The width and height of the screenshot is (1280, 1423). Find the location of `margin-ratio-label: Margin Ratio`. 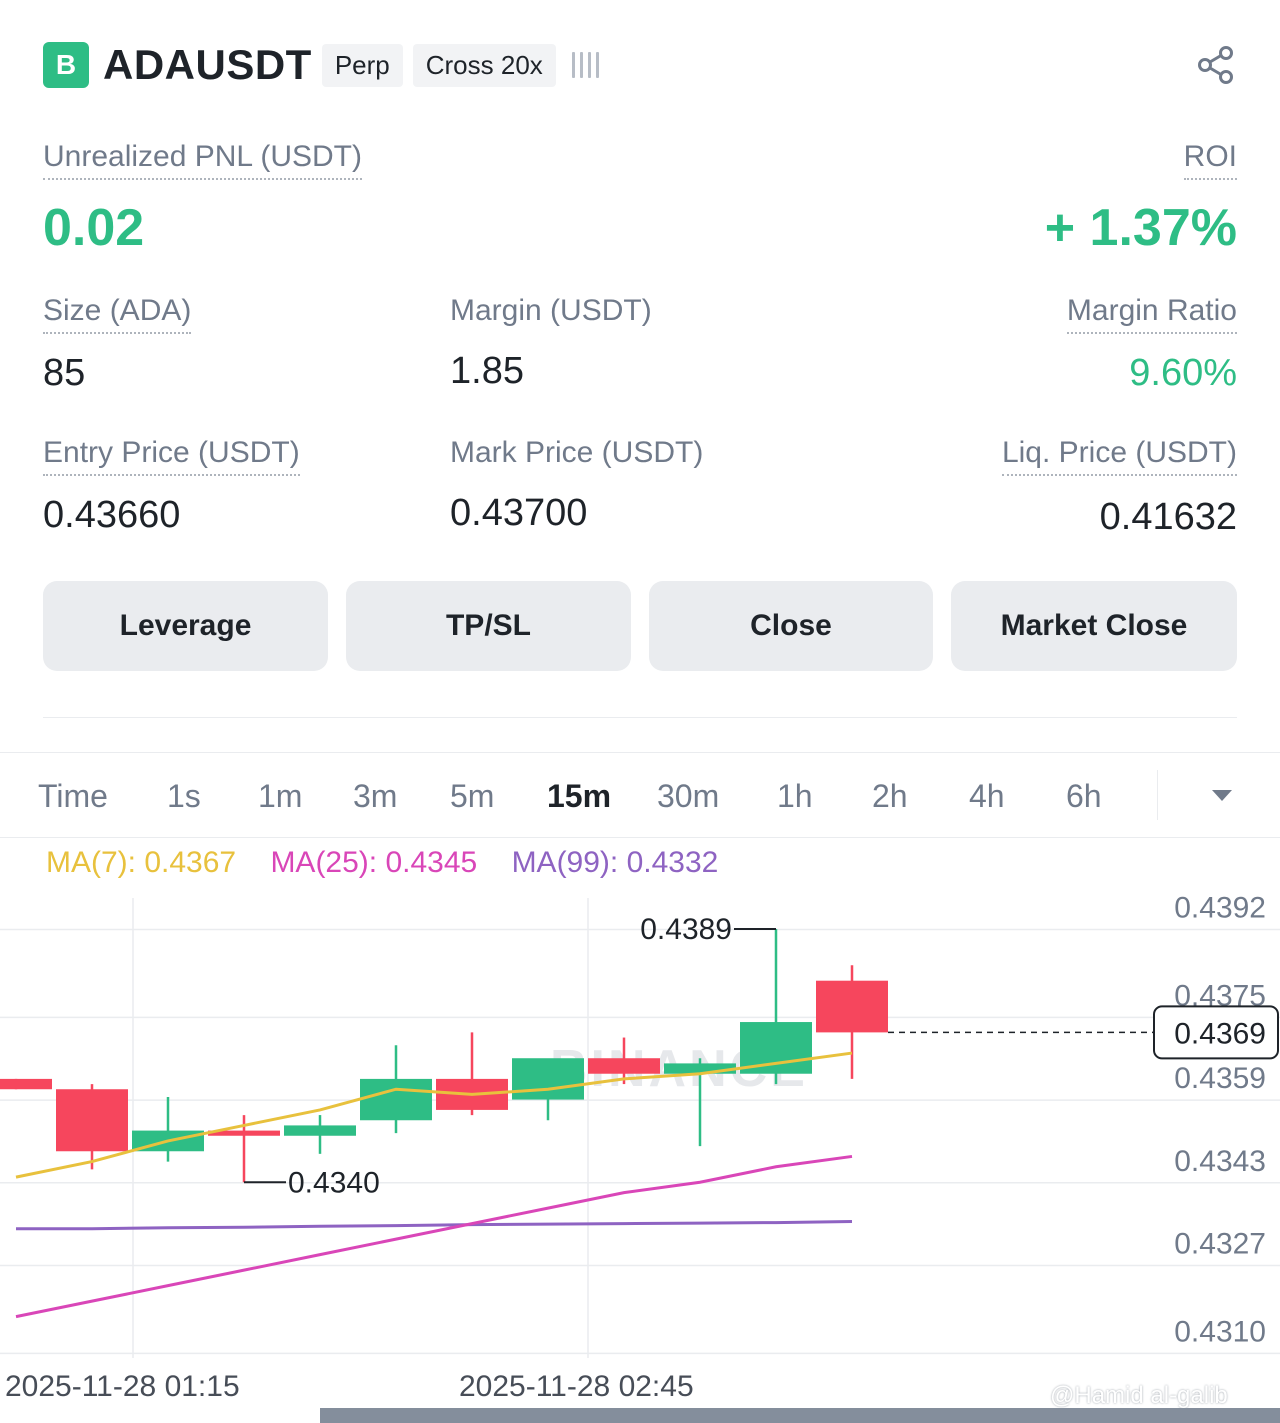

margin-ratio-label: Margin Ratio is located at coordinates (1151, 314).